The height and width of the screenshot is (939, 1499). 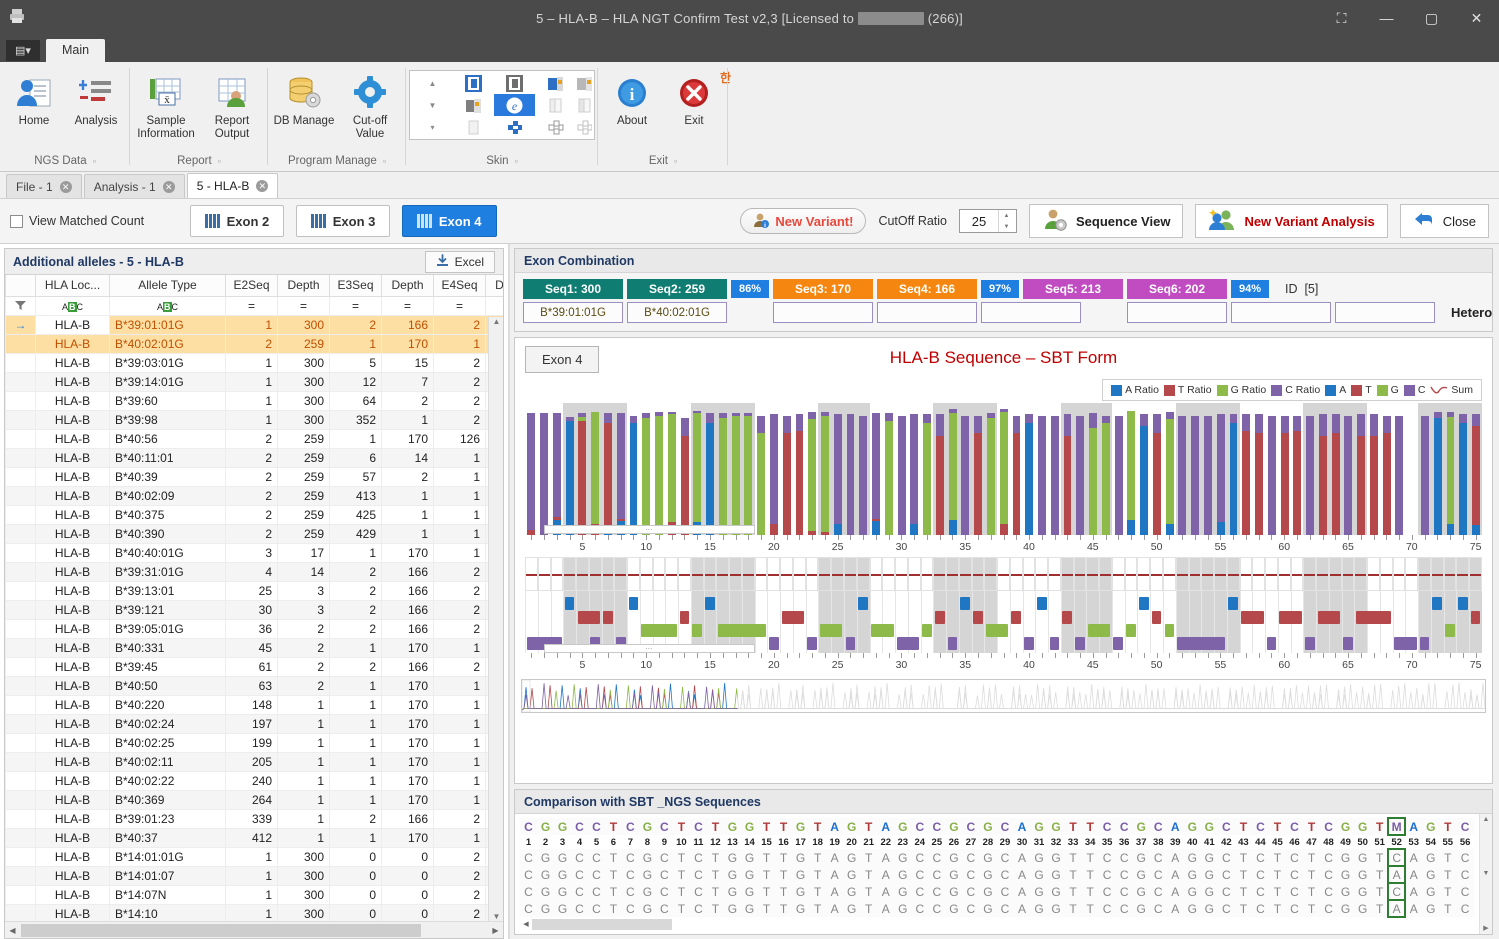 What do you see at coordinates (920, 842) in the screenshot?
I see `sequence-cell: 24` at bounding box center [920, 842].